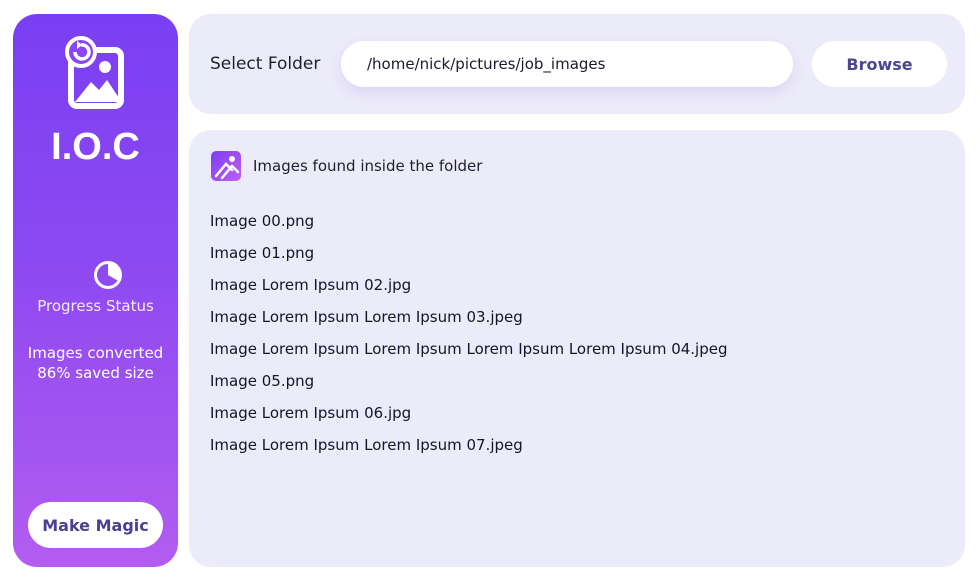 Image resolution: width=980 pixels, height=580 pixels. Describe the element at coordinates (368, 166) in the screenshot. I see `images-found-heading: Images found inside the folder` at that location.